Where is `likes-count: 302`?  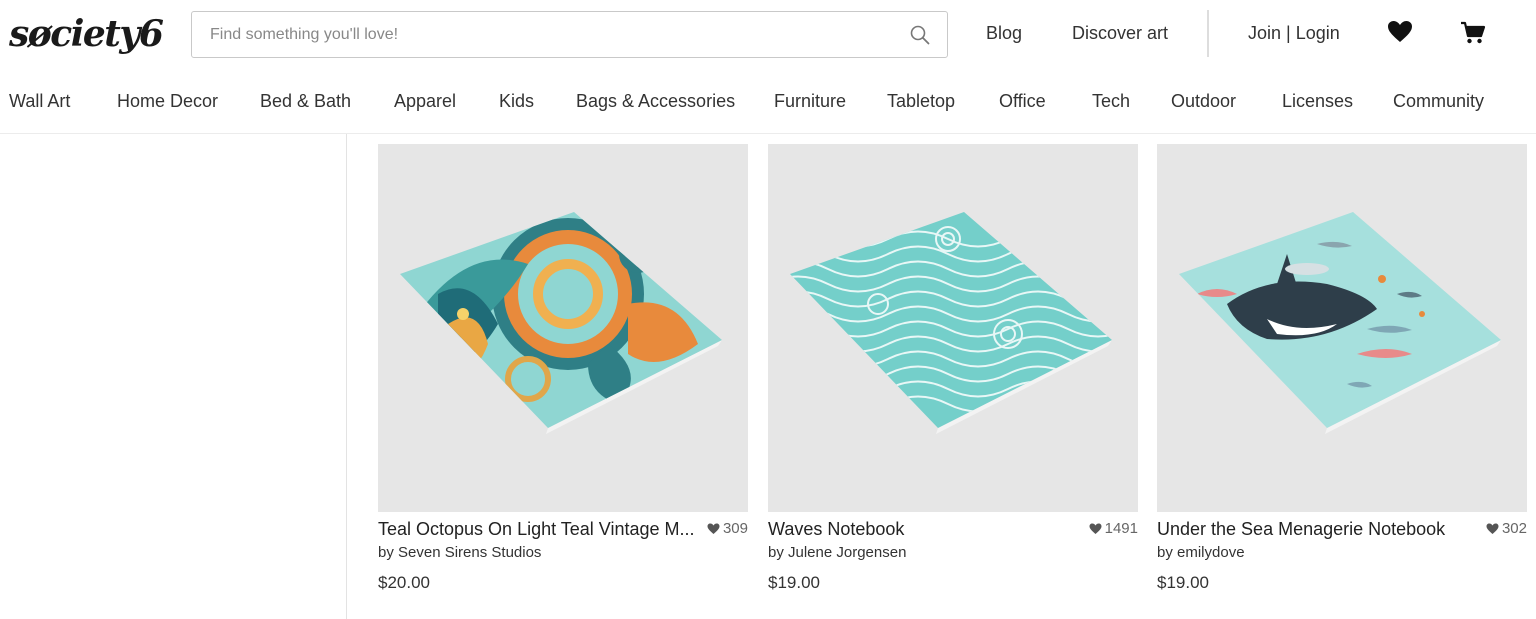 likes-count: 302 is located at coordinates (1506, 529).